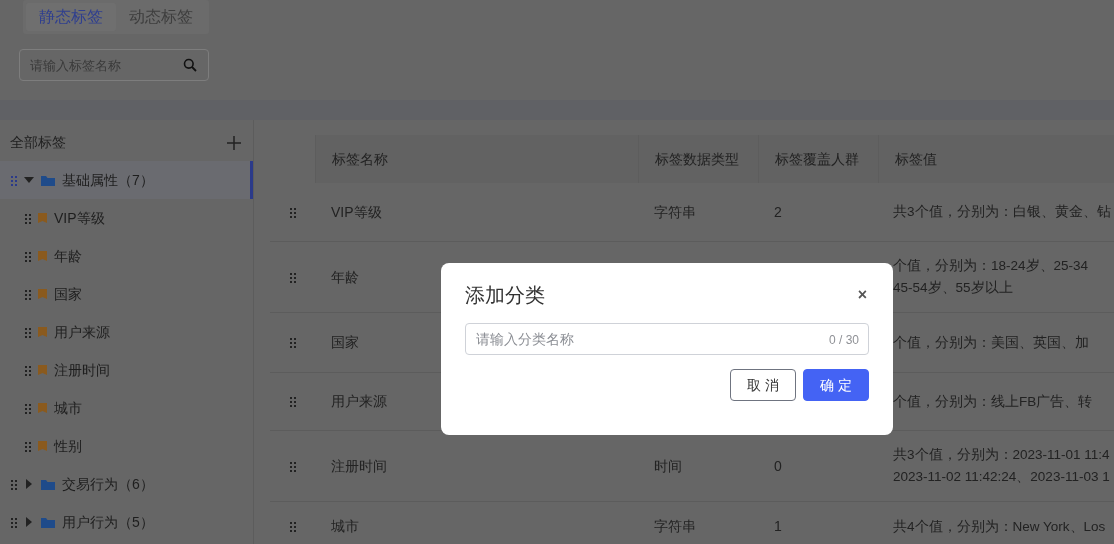 This screenshot has height=544, width=1114. What do you see at coordinates (38, 142) in the screenshot?
I see `sidebar-title: 全部标签` at bounding box center [38, 142].